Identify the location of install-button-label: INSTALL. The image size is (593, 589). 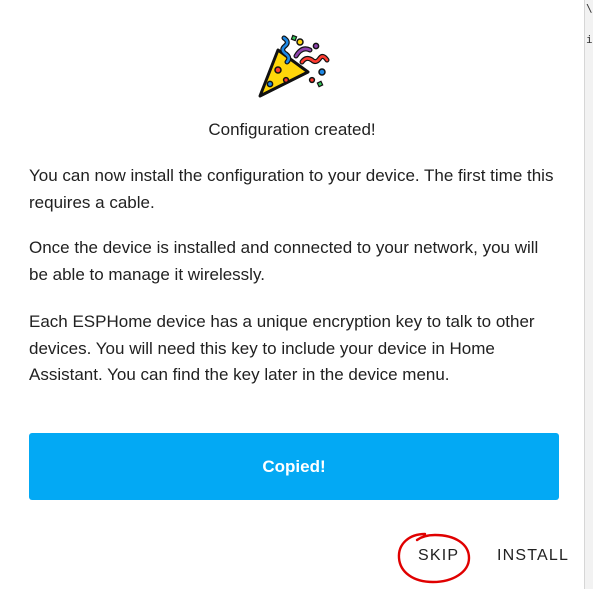
(533, 555).